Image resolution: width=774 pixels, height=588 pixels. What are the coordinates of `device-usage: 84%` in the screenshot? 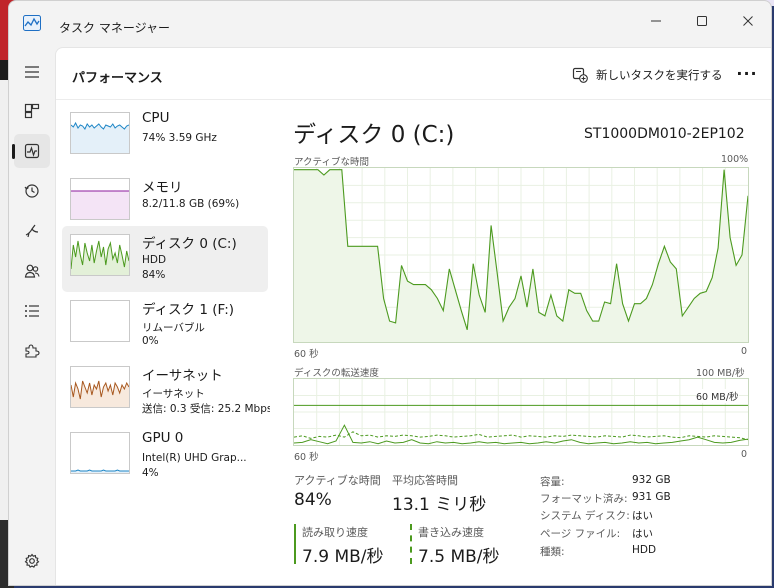 It's located at (154, 275).